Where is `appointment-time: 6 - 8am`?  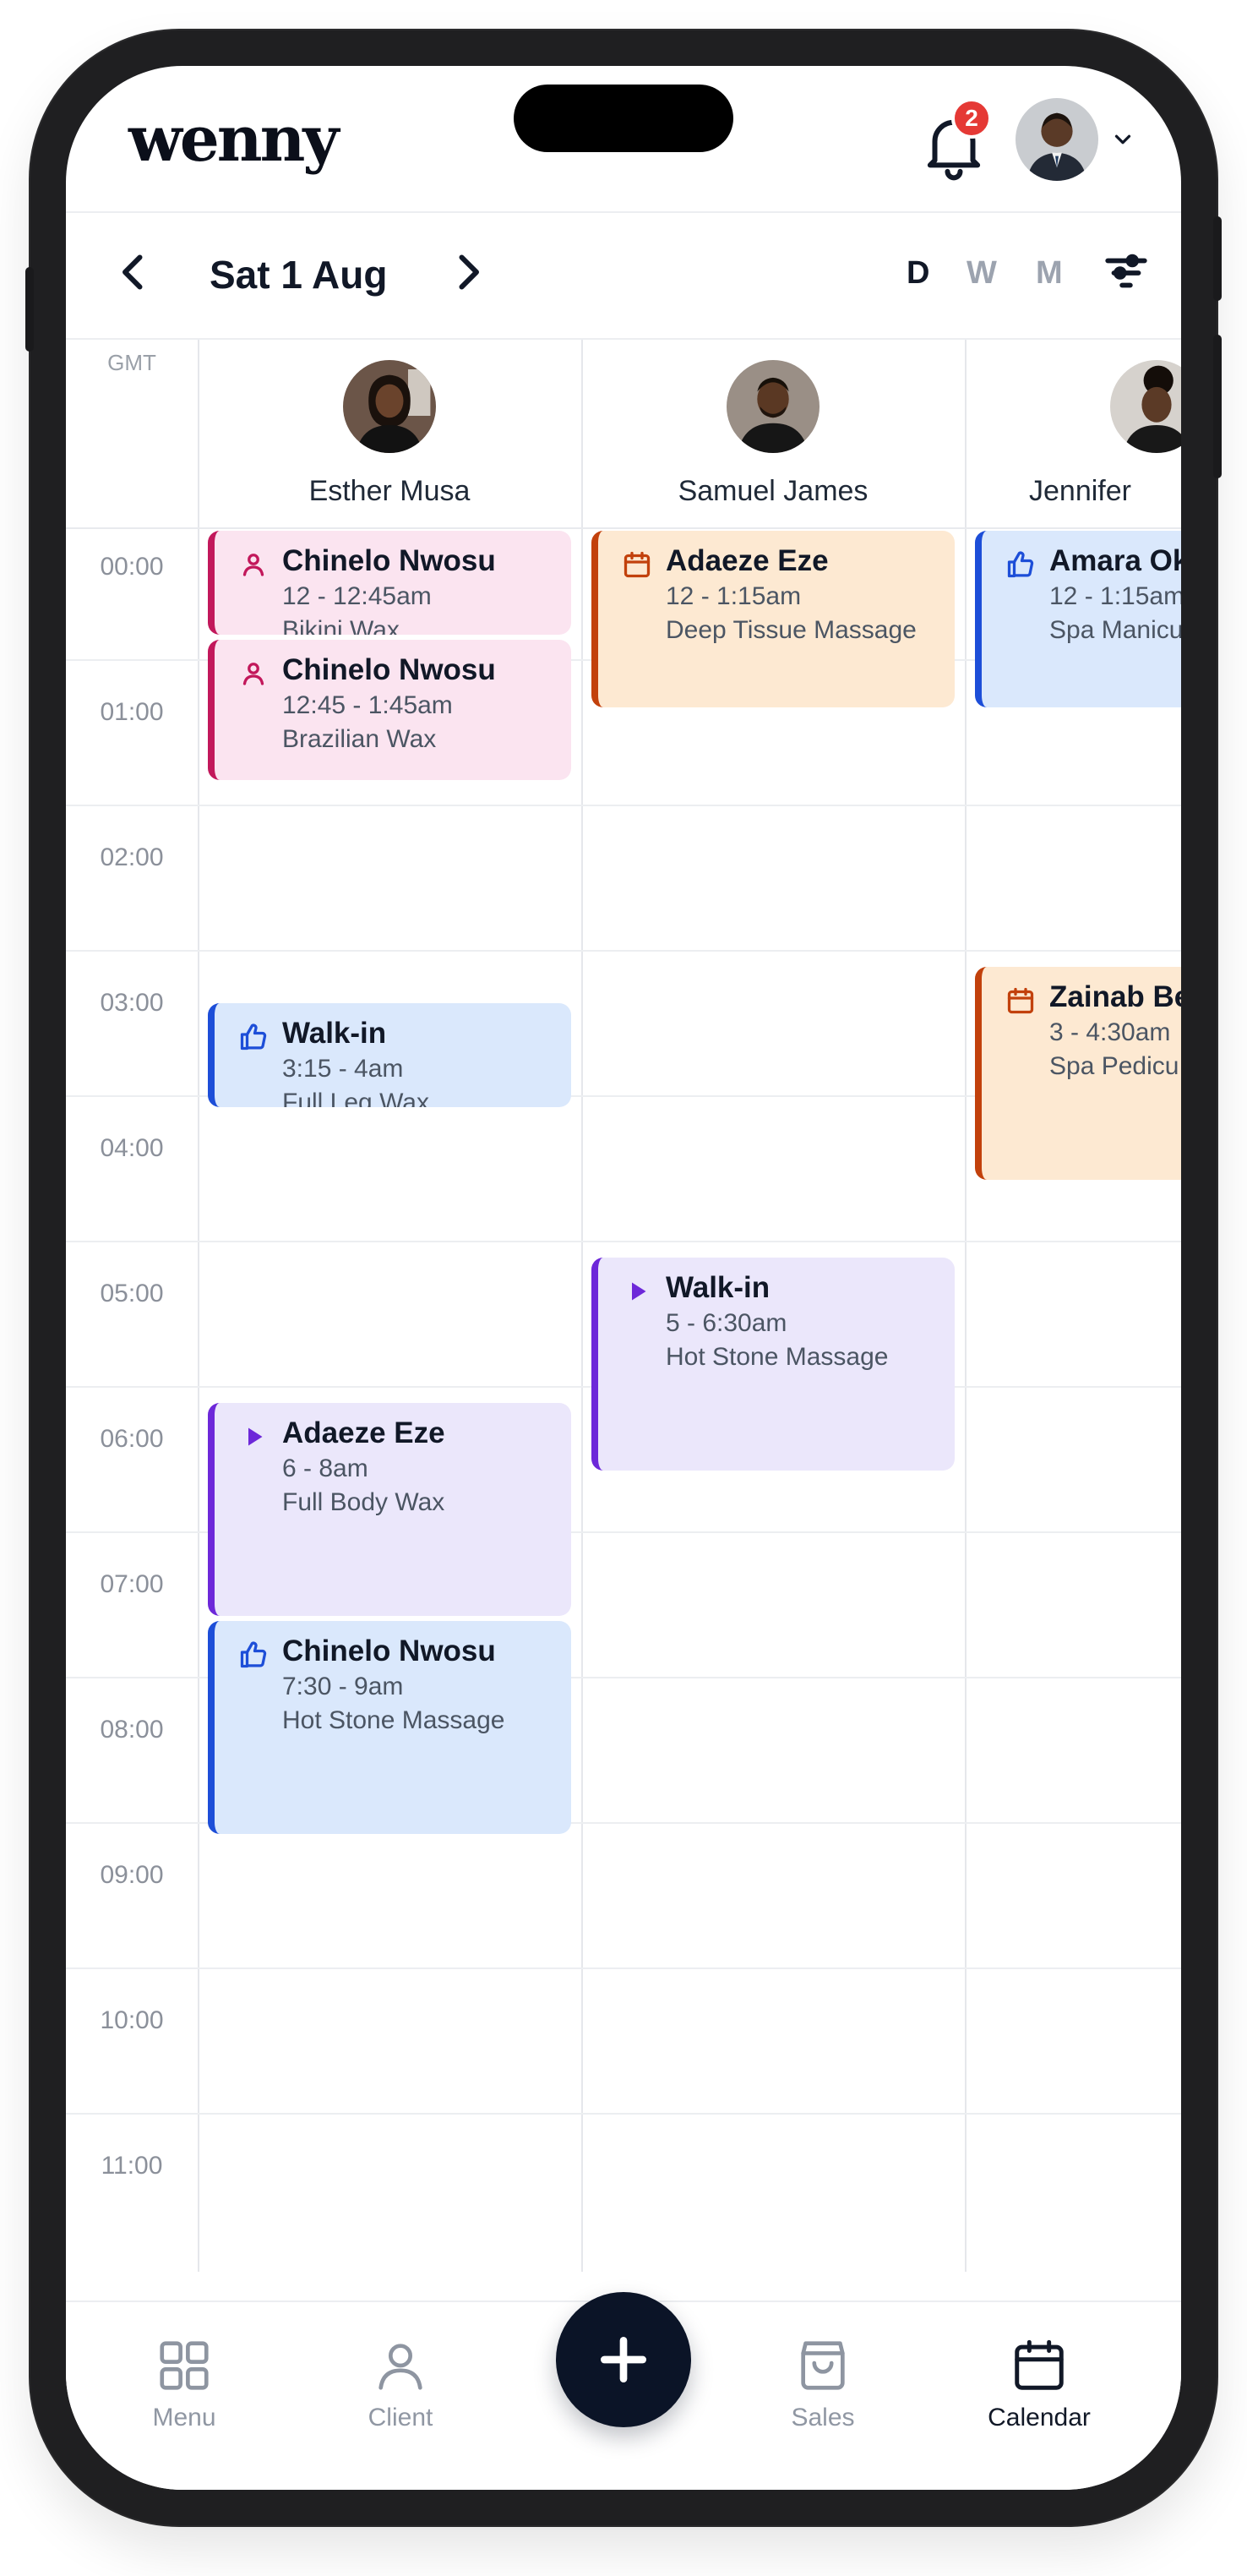
appointment-time: 6 - 8am is located at coordinates (325, 1468).